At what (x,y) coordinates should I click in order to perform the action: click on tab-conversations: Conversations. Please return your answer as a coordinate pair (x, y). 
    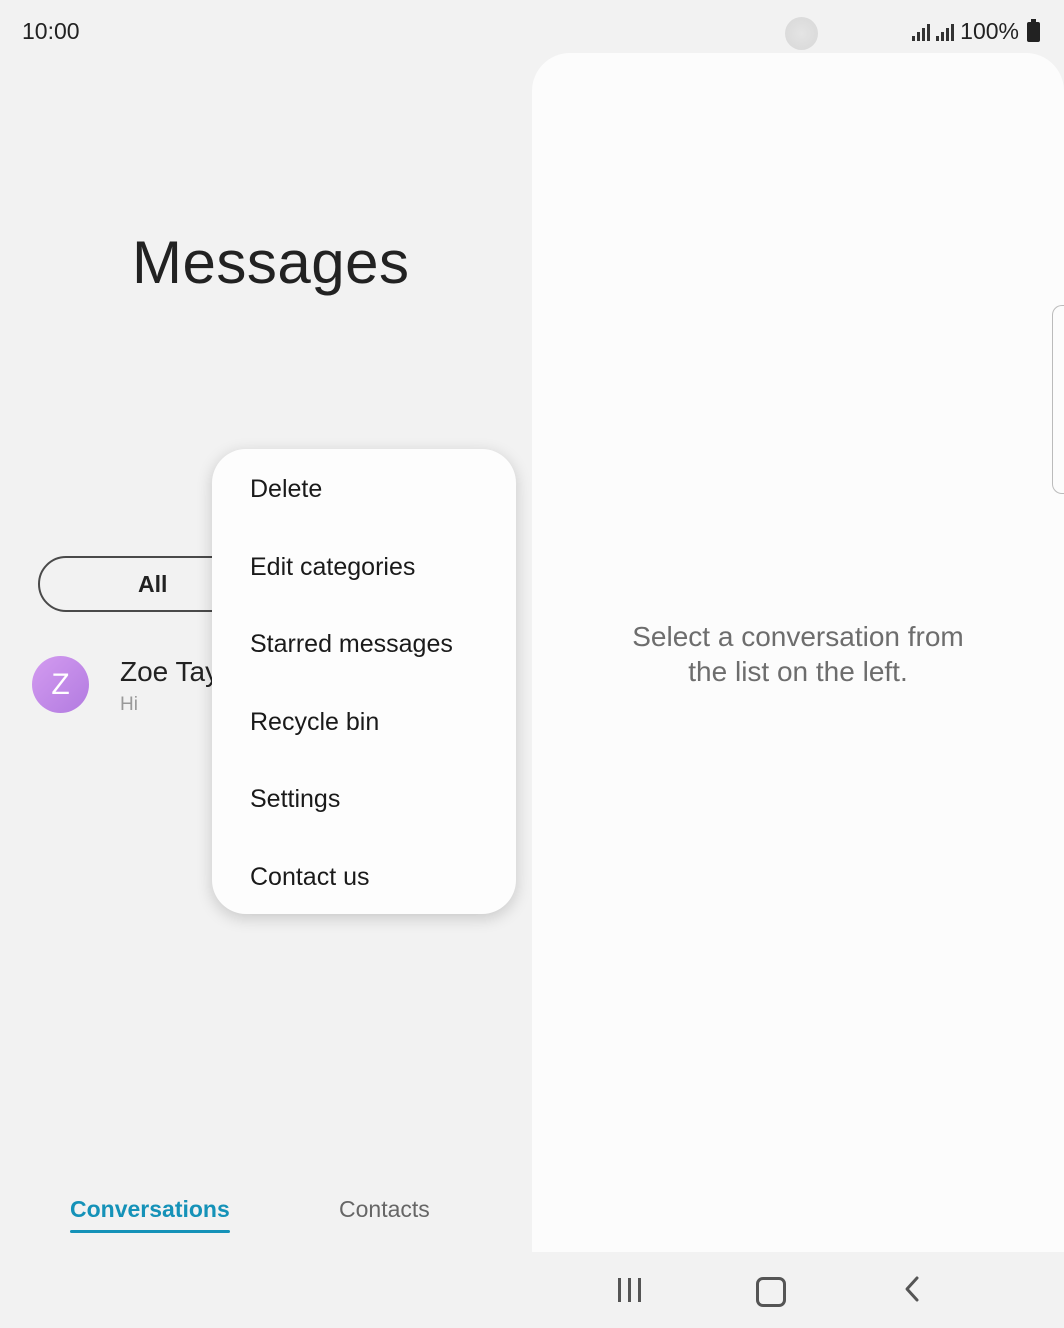
    Looking at the image, I should click on (150, 1214).